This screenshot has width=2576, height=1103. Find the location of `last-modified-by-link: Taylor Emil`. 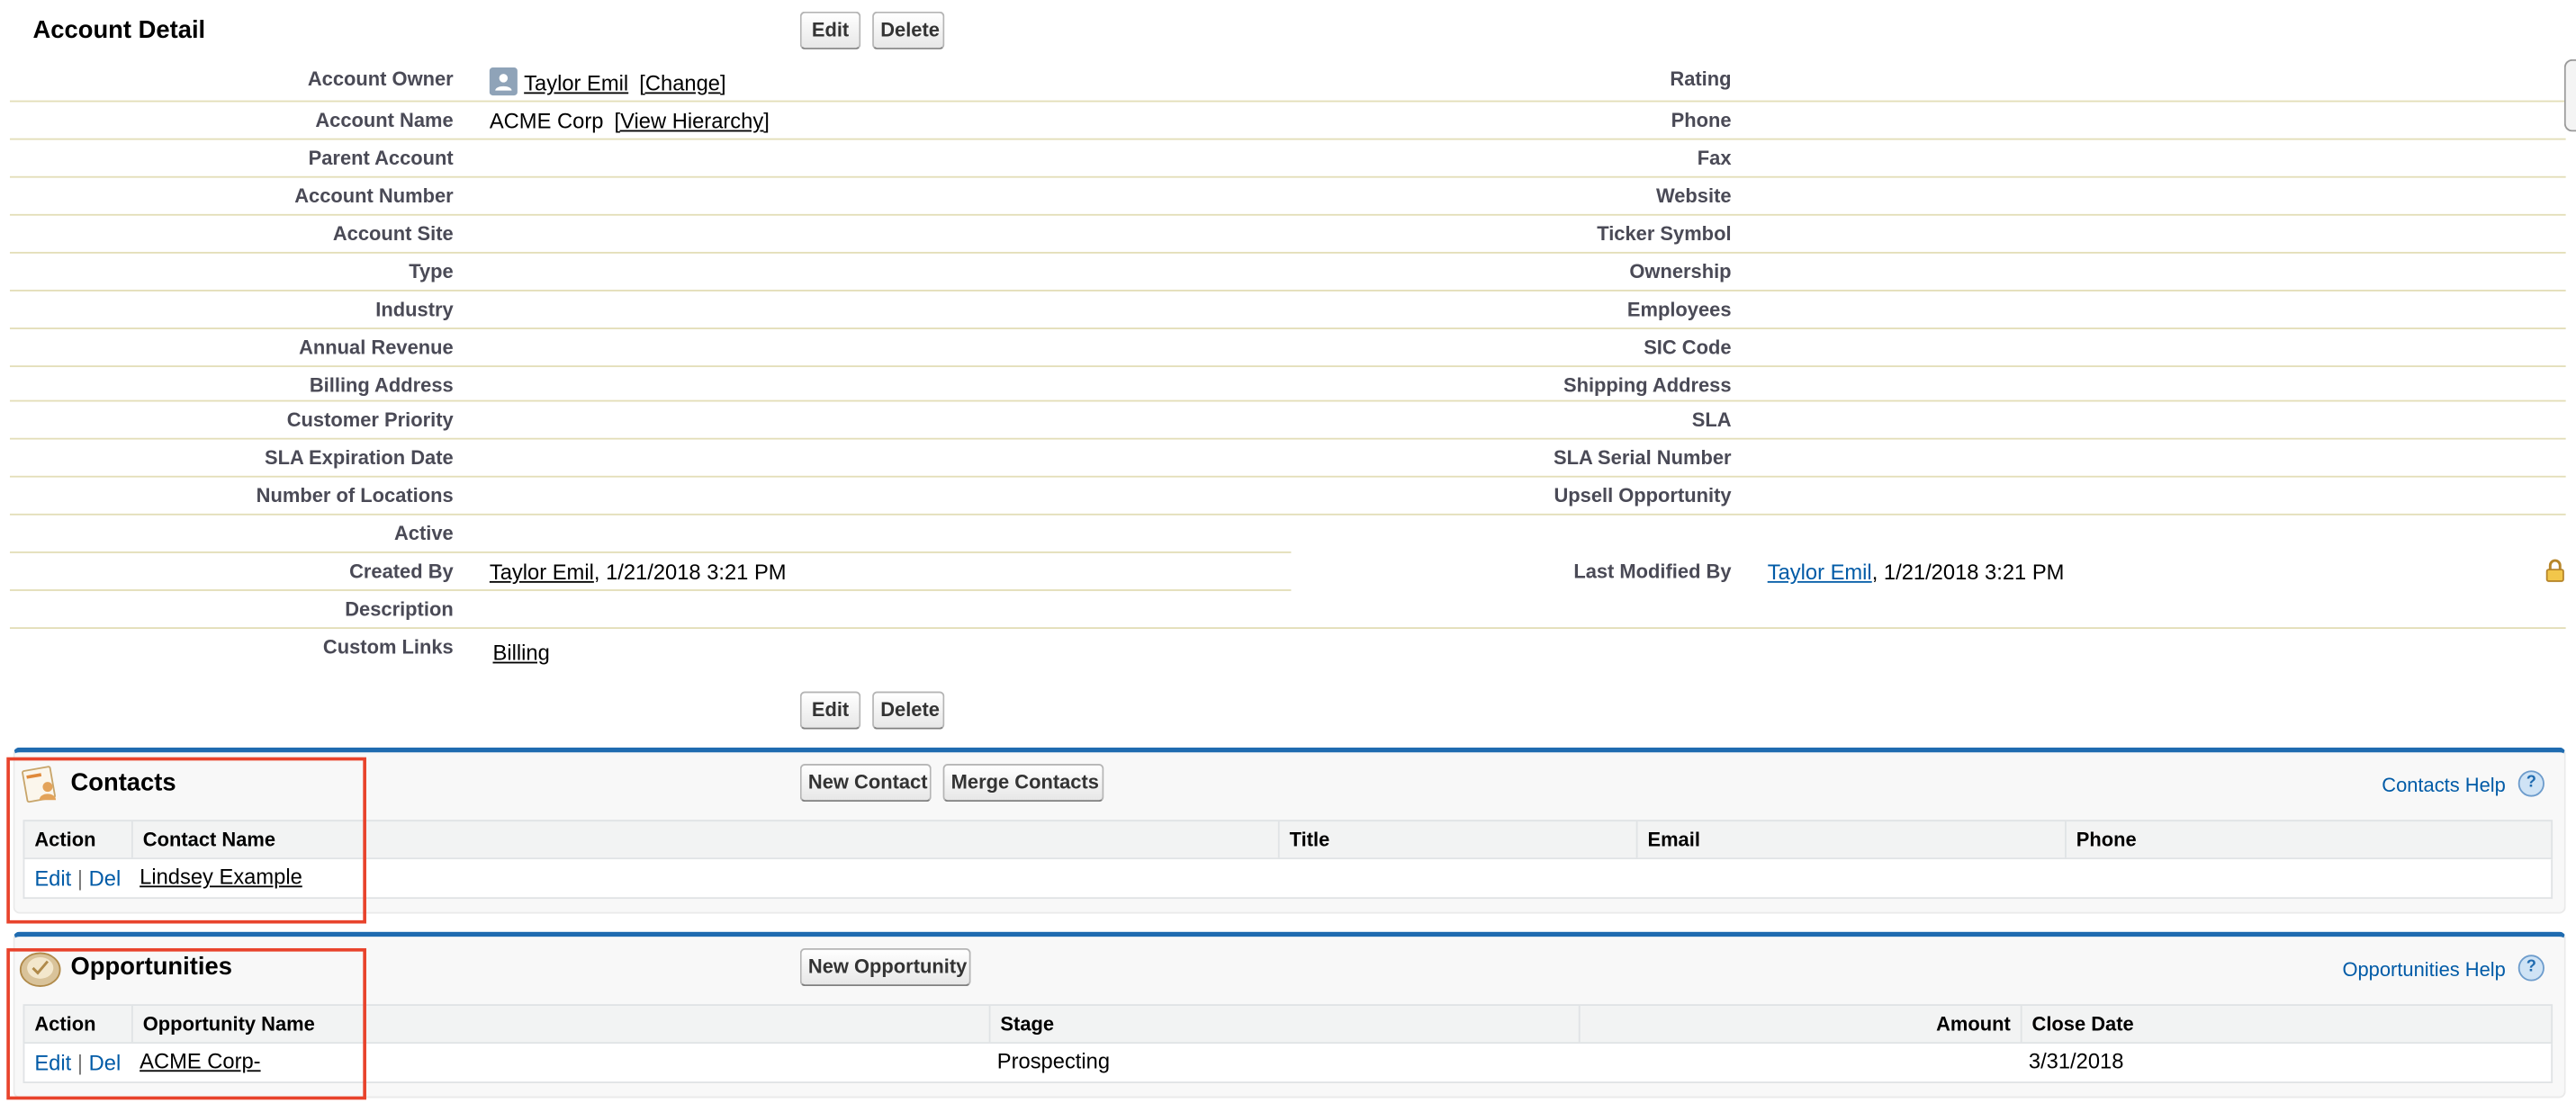

last-modified-by-link: Taylor Emil is located at coordinates (1820, 572).